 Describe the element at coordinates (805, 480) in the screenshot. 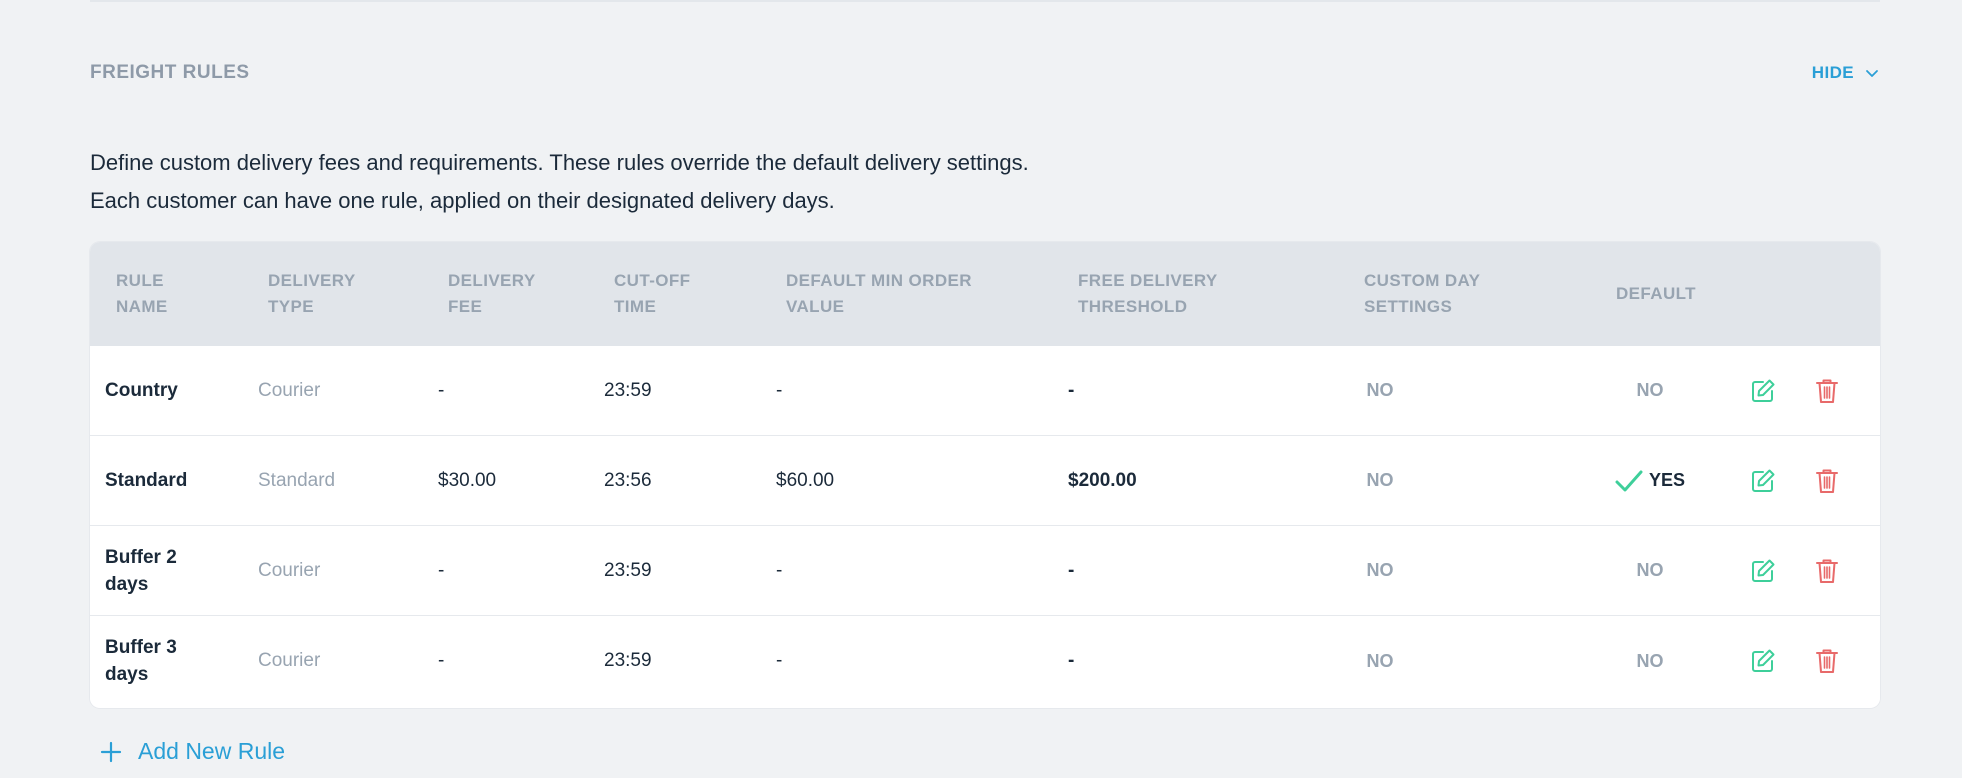

I see `min-order-value: $60.00` at that location.